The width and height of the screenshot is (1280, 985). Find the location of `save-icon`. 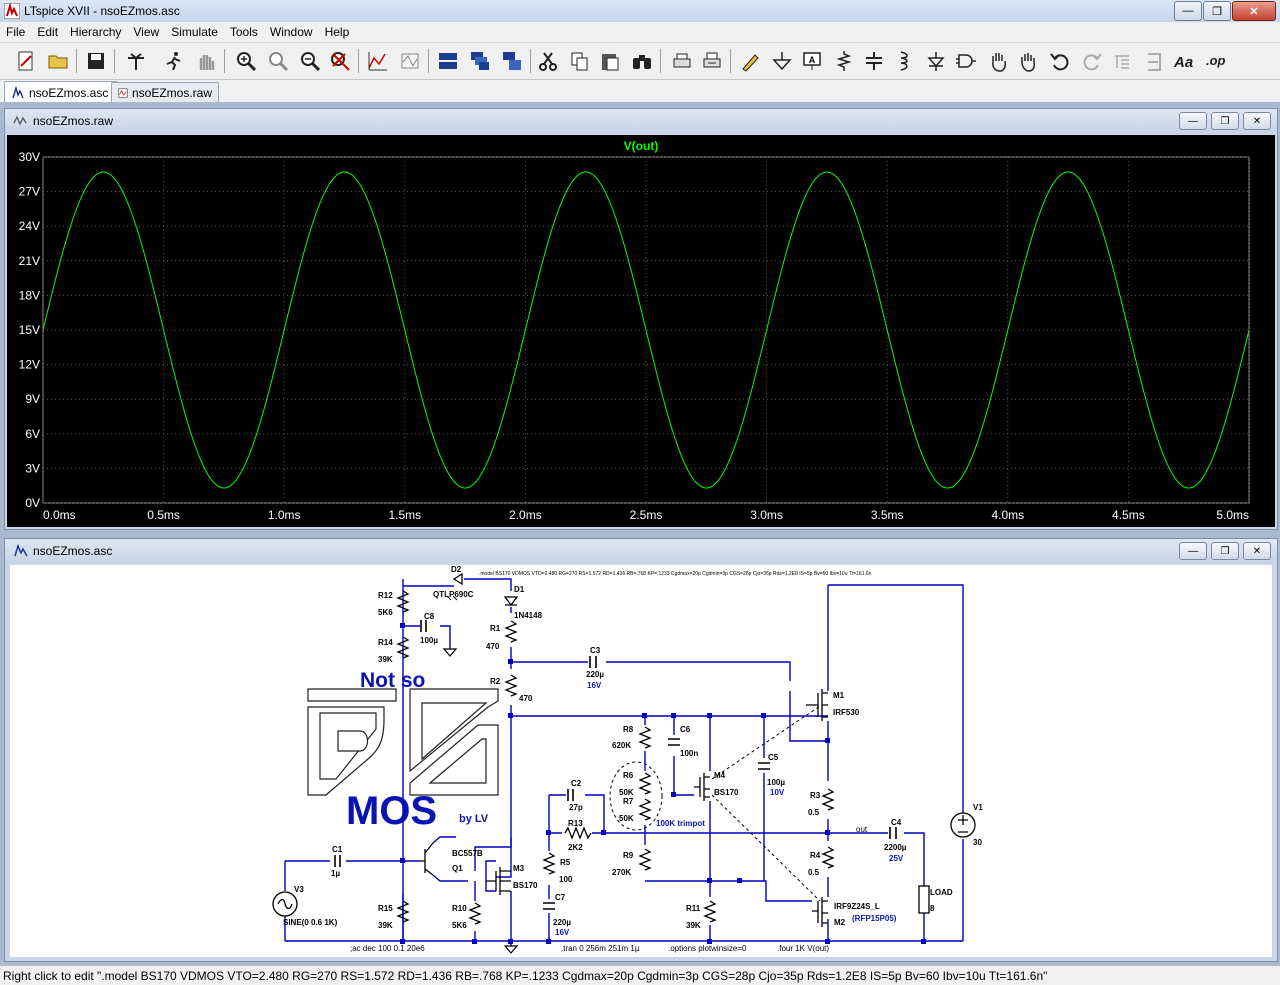

save-icon is located at coordinates (96, 61).